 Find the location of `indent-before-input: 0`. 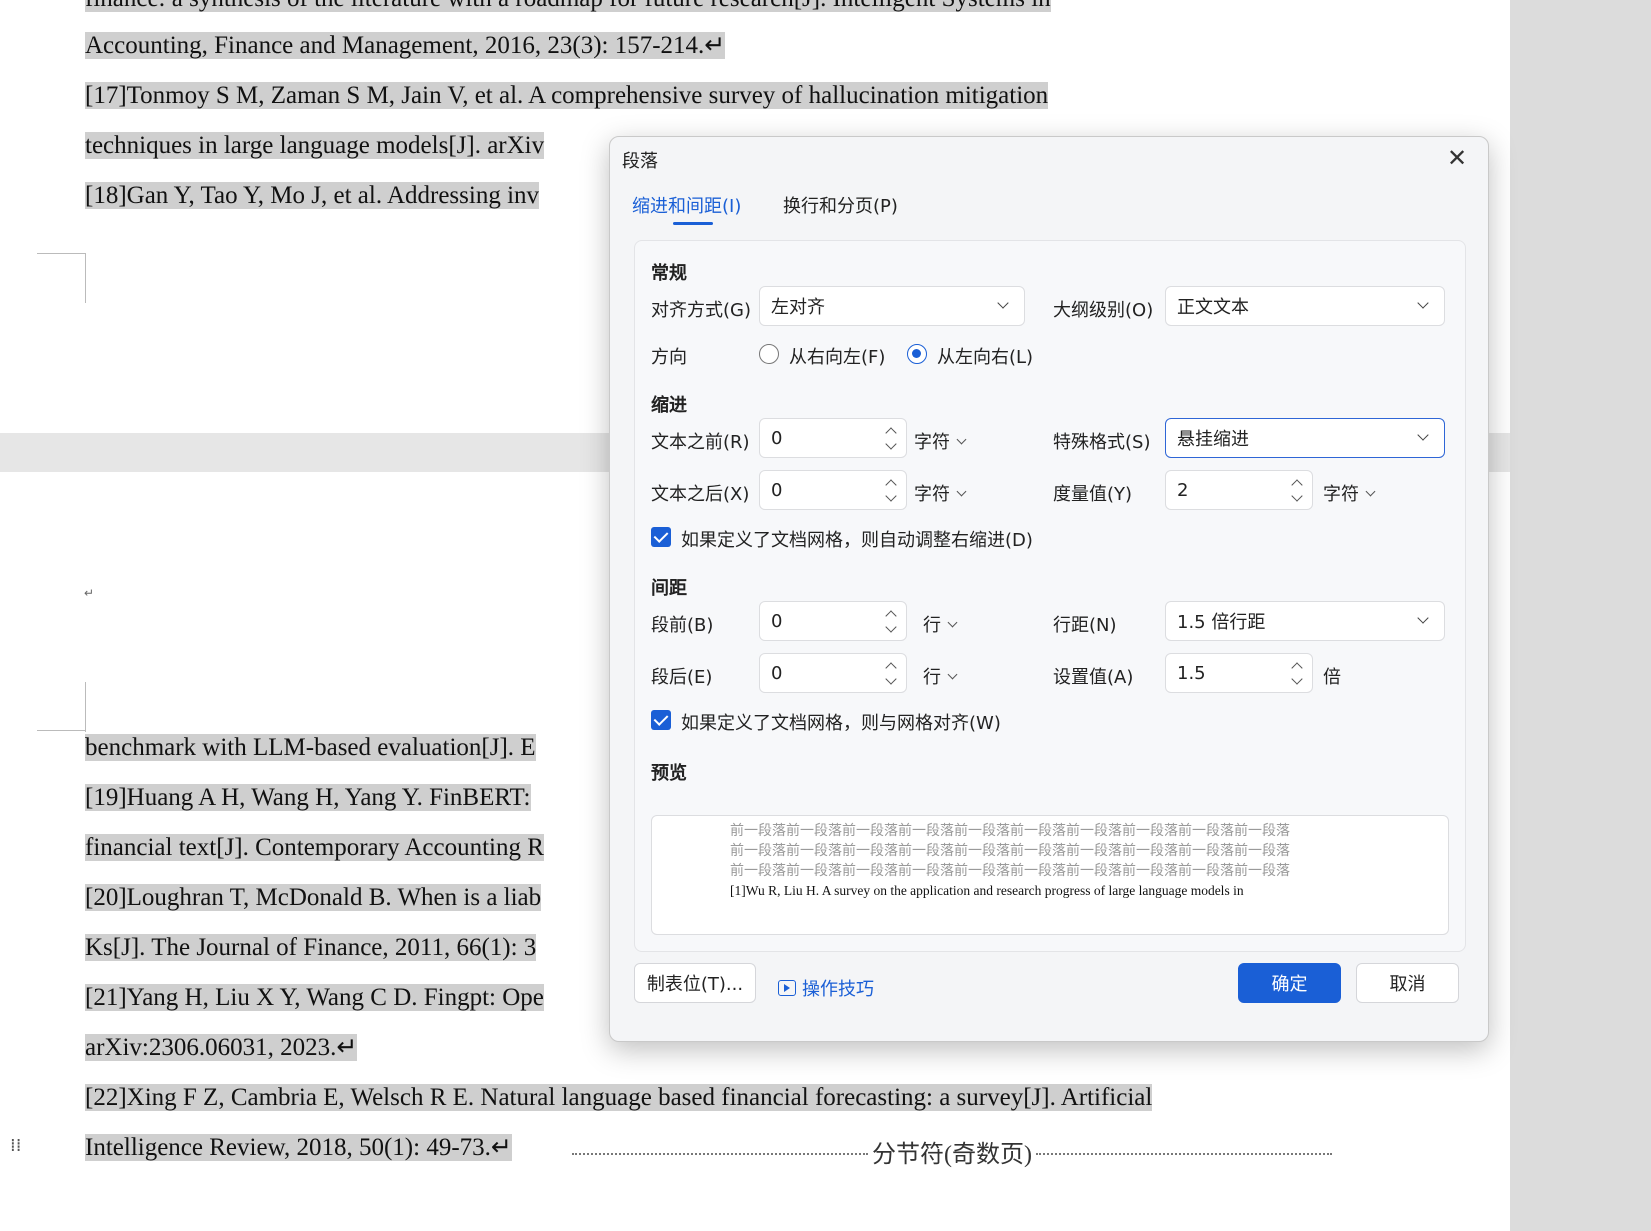

indent-before-input: 0 is located at coordinates (833, 438).